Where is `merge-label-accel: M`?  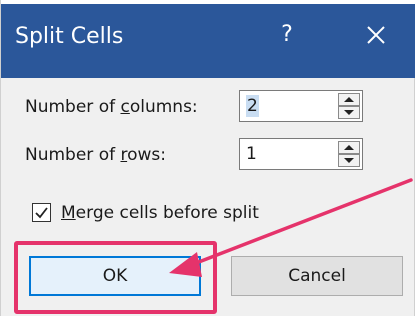 merge-label-accel: M is located at coordinates (68, 213).